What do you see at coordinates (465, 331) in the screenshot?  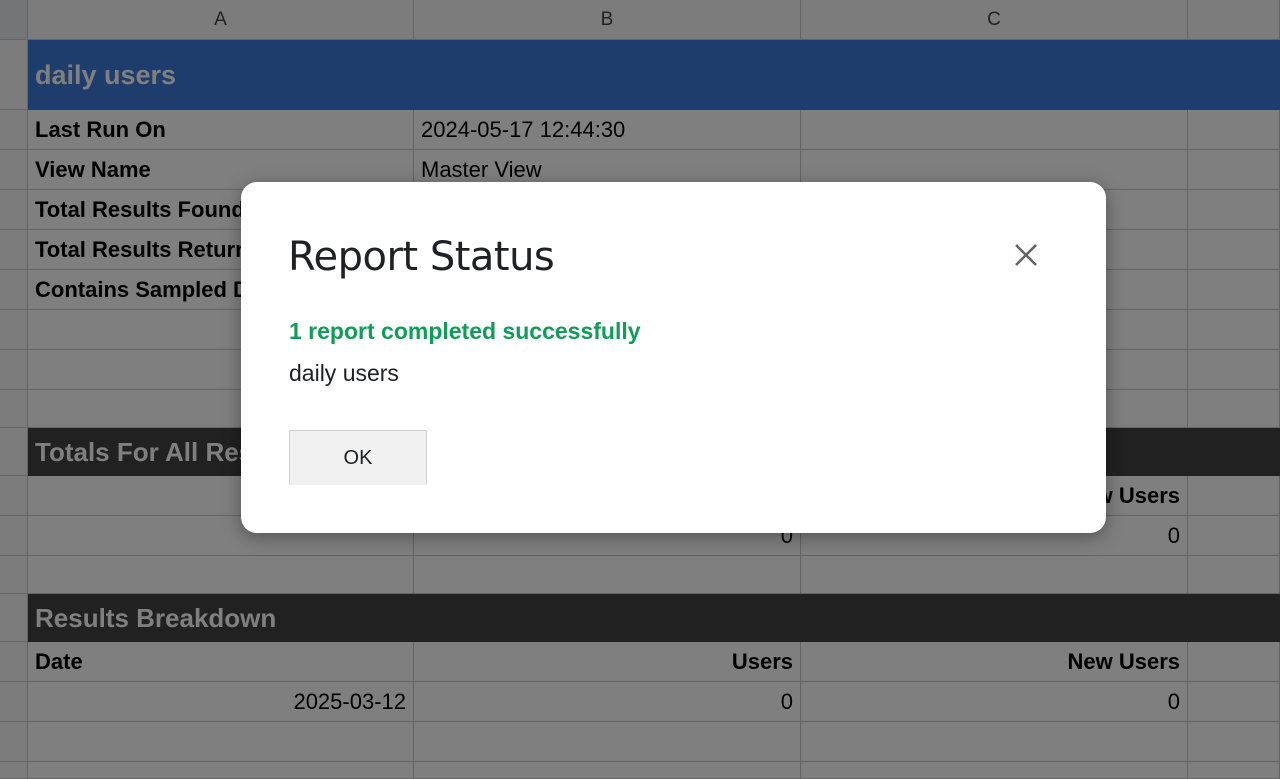 I see `success-message: 1 report completed successfully` at bounding box center [465, 331].